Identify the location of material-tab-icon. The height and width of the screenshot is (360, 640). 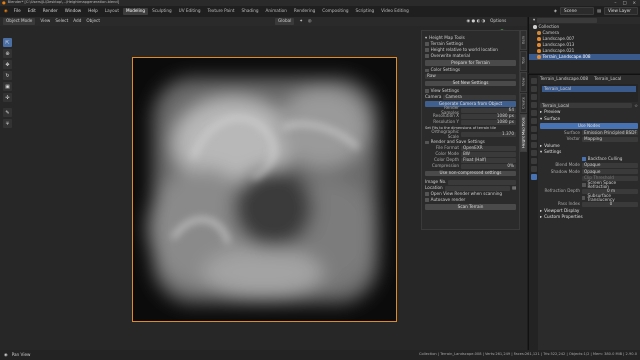
(533, 177).